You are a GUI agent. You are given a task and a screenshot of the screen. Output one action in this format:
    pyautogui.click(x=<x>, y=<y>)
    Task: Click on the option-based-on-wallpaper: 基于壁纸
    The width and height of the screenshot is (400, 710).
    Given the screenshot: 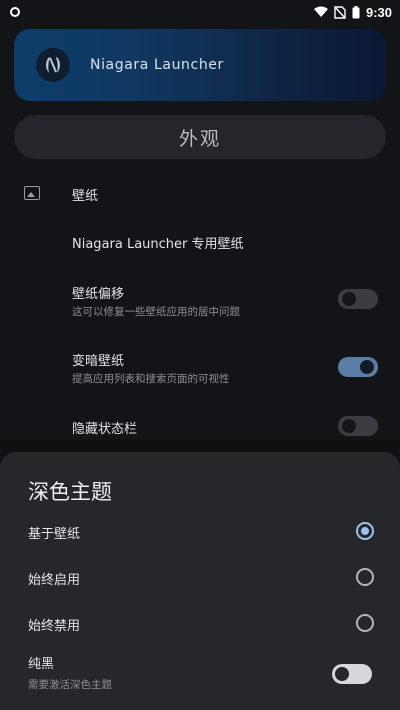 What is the action you would take?
    pyautogui.click(x=200, y=531)
    